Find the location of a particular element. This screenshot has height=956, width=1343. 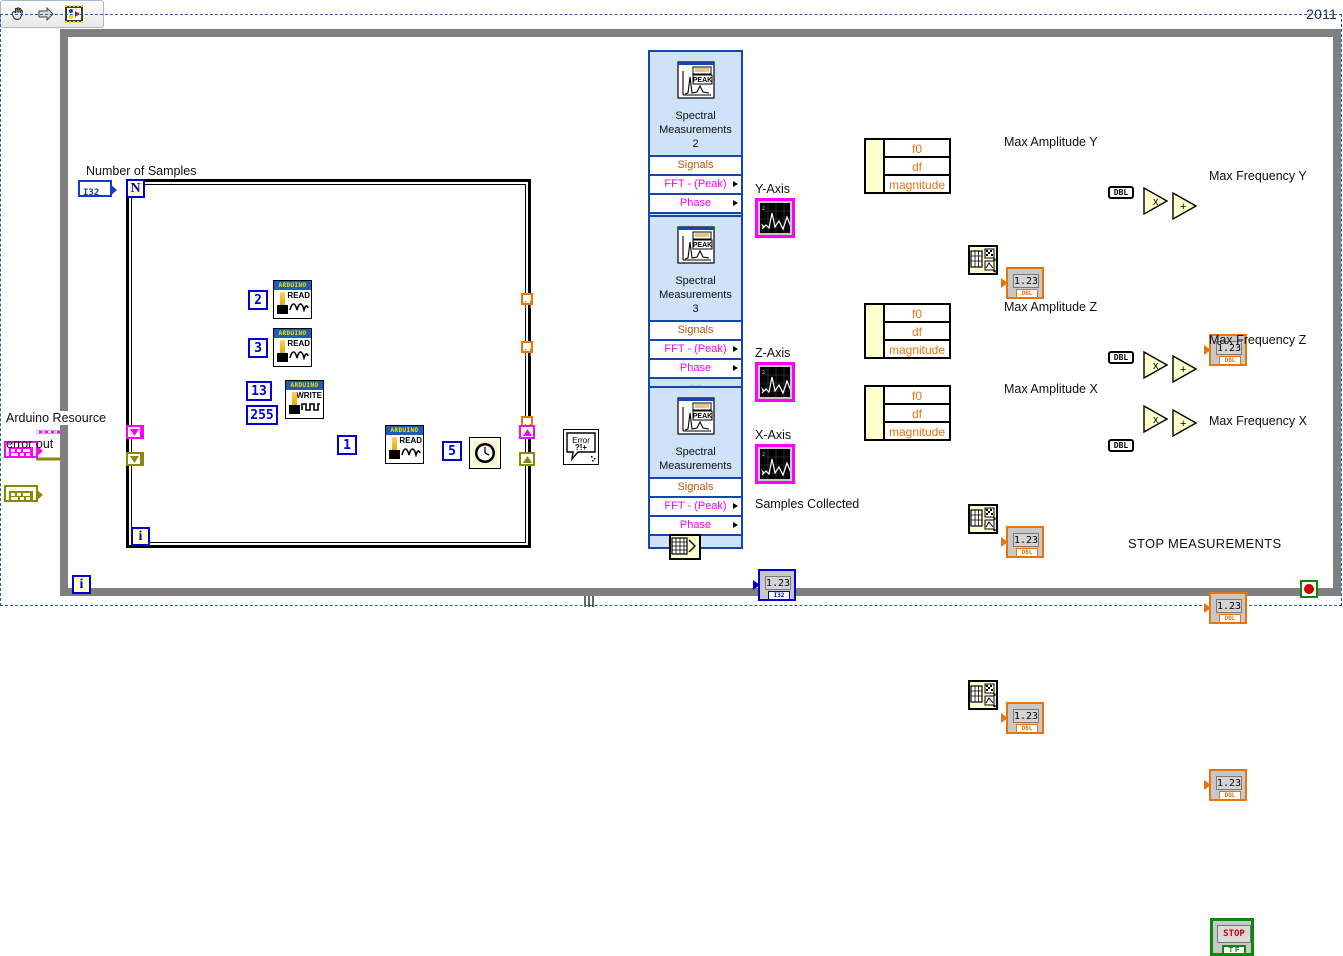

arduino-analog-read-pin2: ARDUINO READ is located at coordinates (292, 299).